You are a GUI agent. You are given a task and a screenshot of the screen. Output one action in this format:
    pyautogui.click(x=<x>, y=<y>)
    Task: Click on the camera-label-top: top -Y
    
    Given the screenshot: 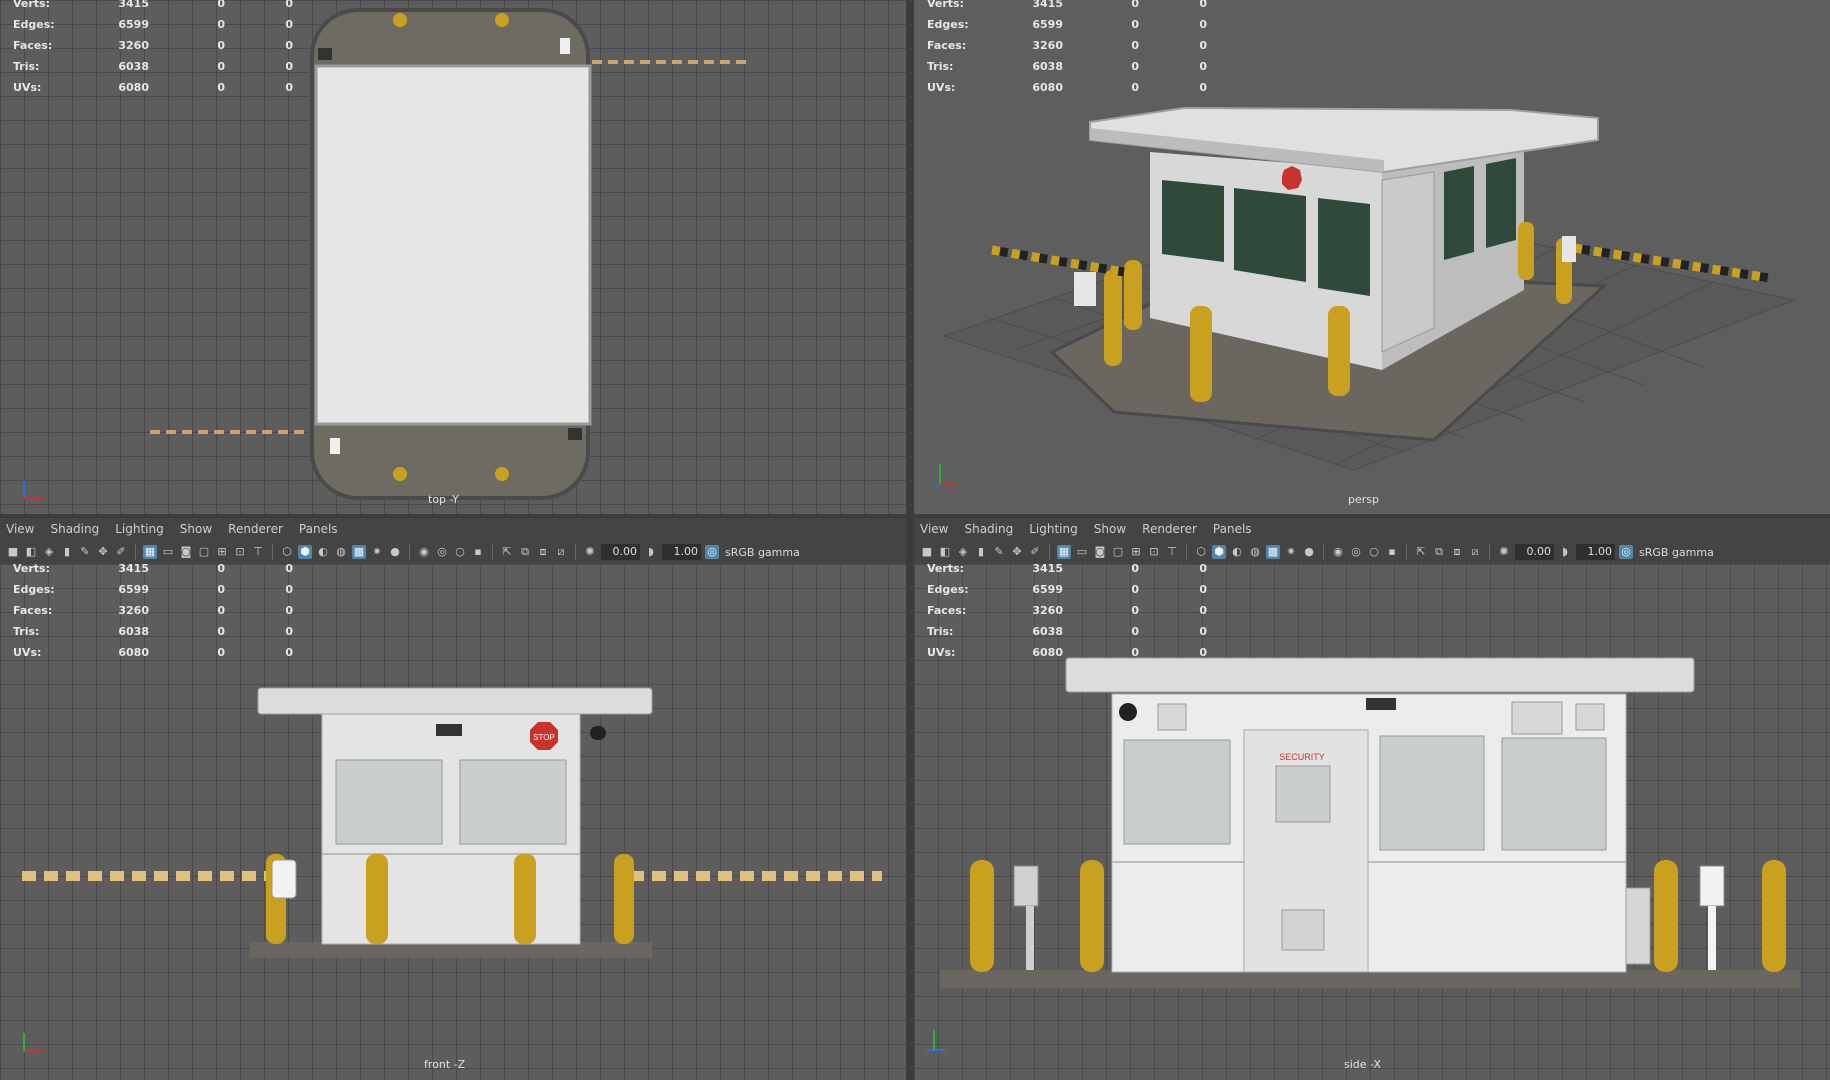 What is the action you would take?
    pyautogui.click(x=443, y=499)
    